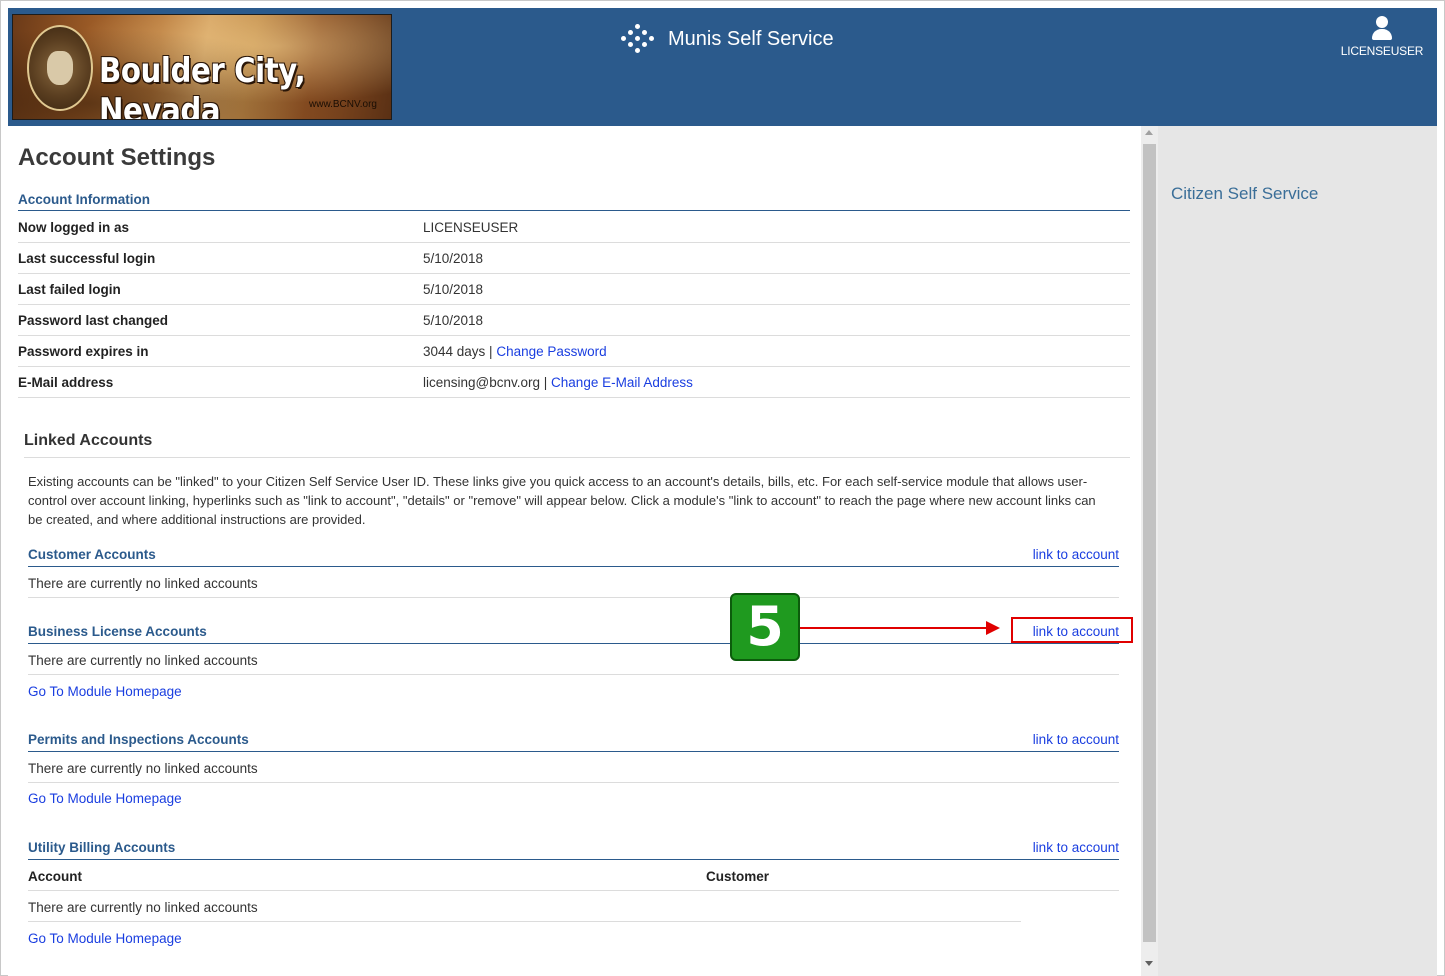 The height and width of the screenshot is (976, 1445). Describe the element at coordinates (485, 382) in the screenshot. I see `email-address: licensing@bcnv.org |` at that location.